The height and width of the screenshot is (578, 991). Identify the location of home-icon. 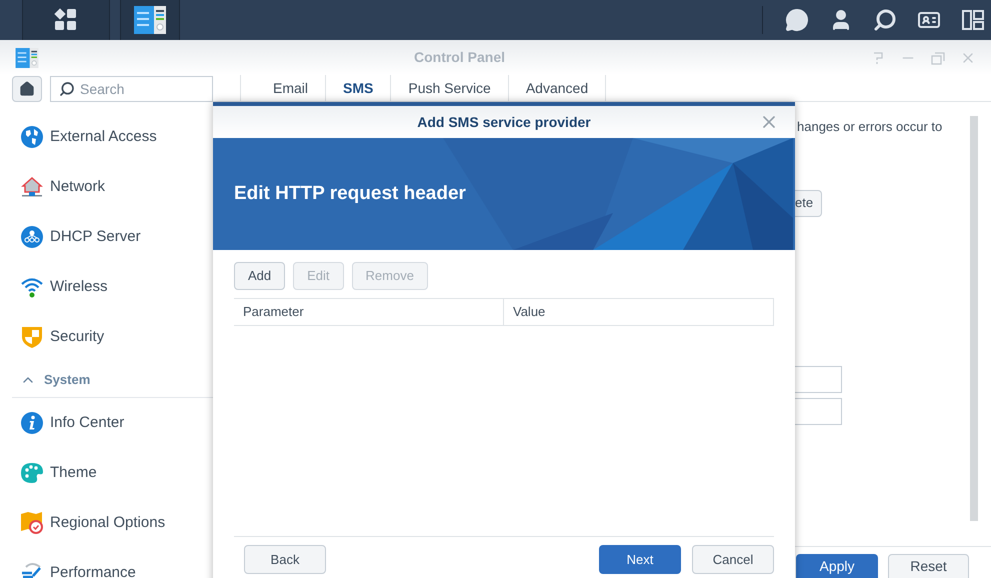
(27, 88).